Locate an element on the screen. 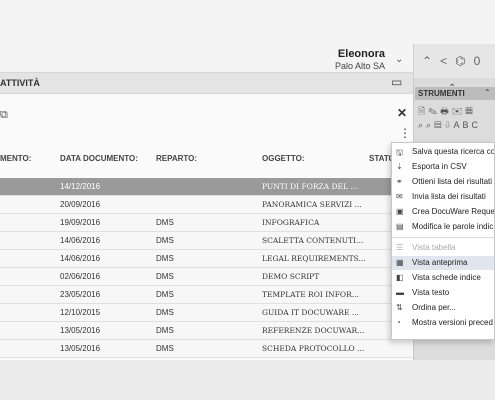  cell-date: 14/12/2016 is located at coordinates (80, 186).